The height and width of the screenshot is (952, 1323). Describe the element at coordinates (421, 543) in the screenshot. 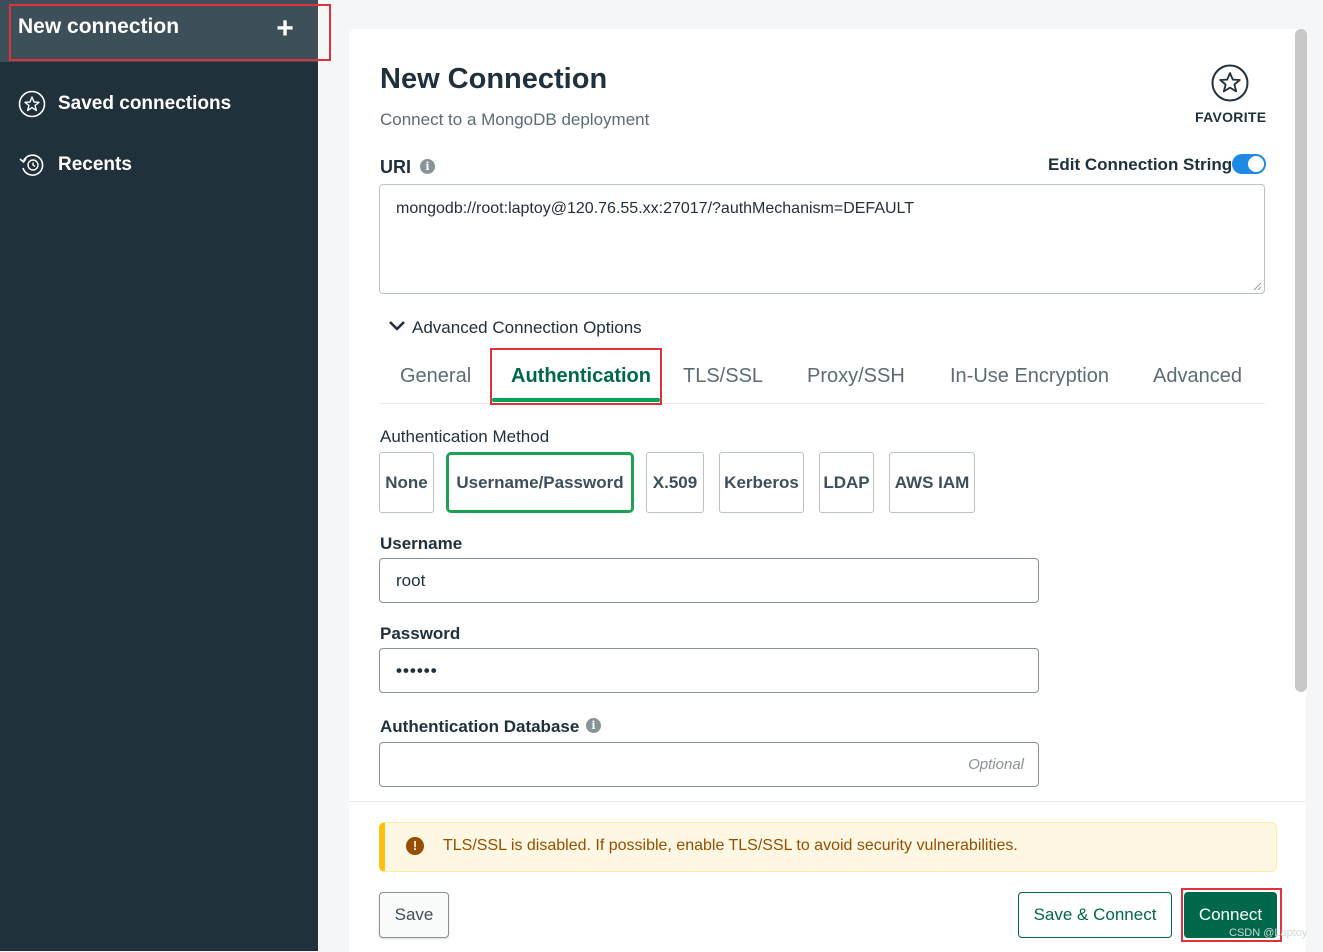

I see `username-label: Username` at that location.